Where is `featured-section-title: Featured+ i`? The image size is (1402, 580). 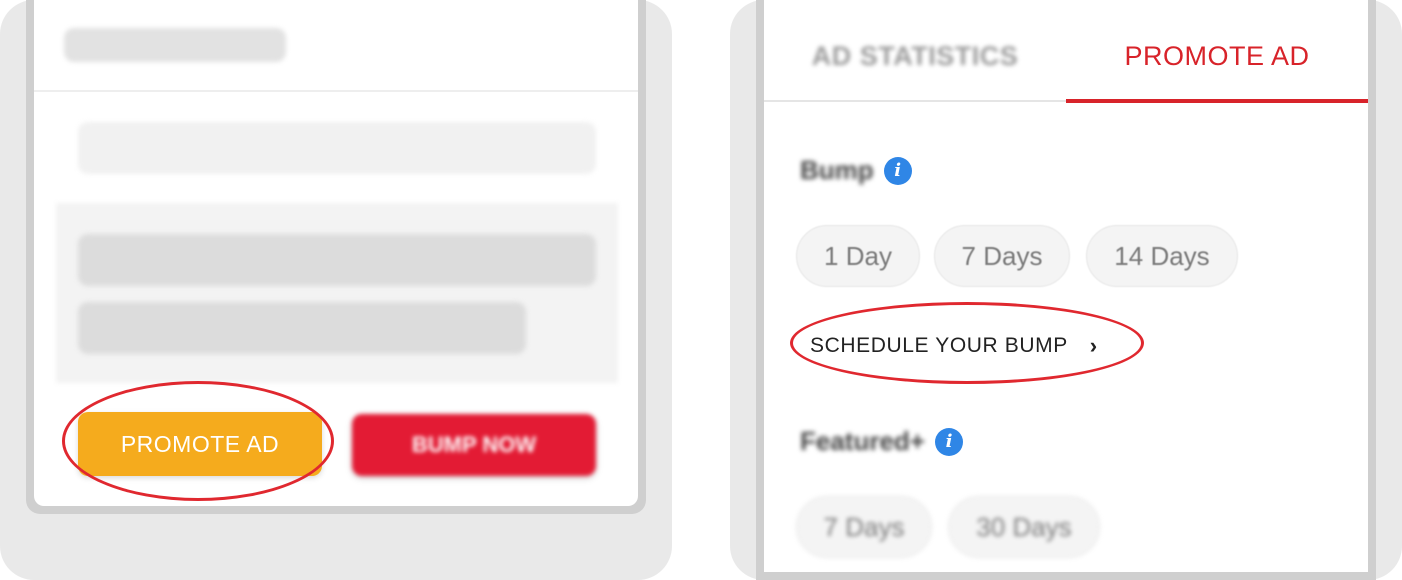 featured-section-title: Featured+ i is located at coordinates (881, 441).